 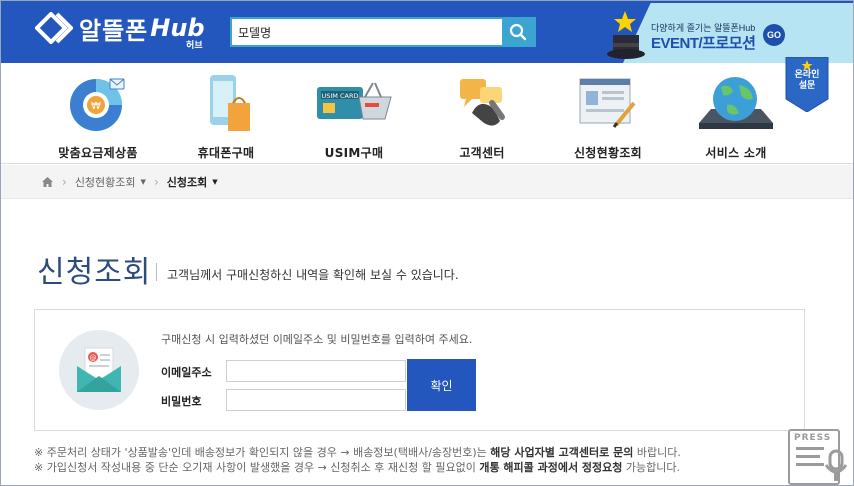 I want to click on mail-icon-circle: @, so click(x=99, y=370).